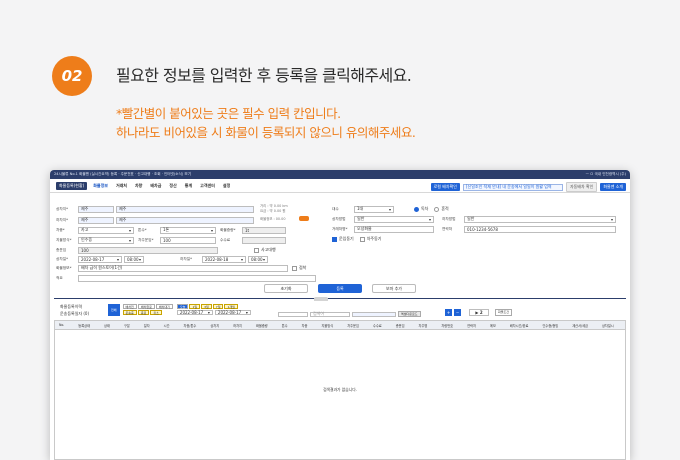 This screenshot has width=680, height=460. I want to click on method-row: 상차방법 일반 하차방법 일반, so click(474, 219).